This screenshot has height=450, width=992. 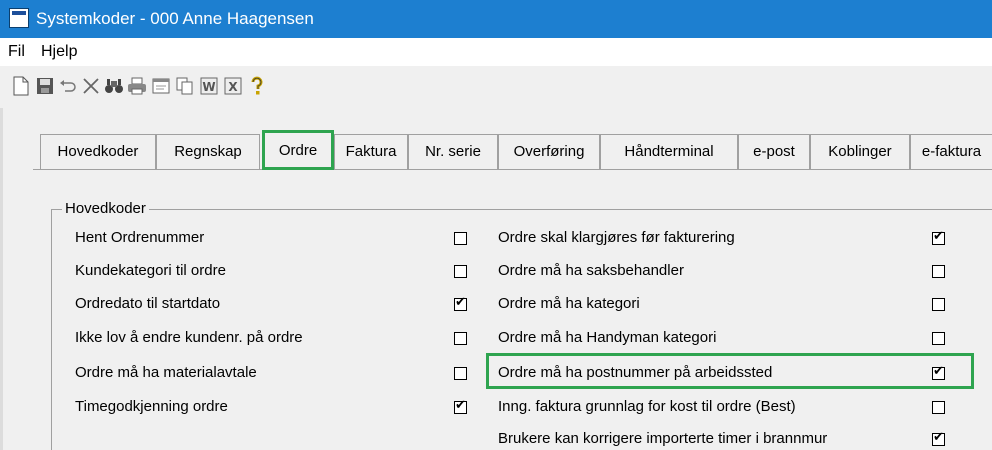 I want to click on option-label: Ordre må ha materialavtale, so click(x=166, y=372).